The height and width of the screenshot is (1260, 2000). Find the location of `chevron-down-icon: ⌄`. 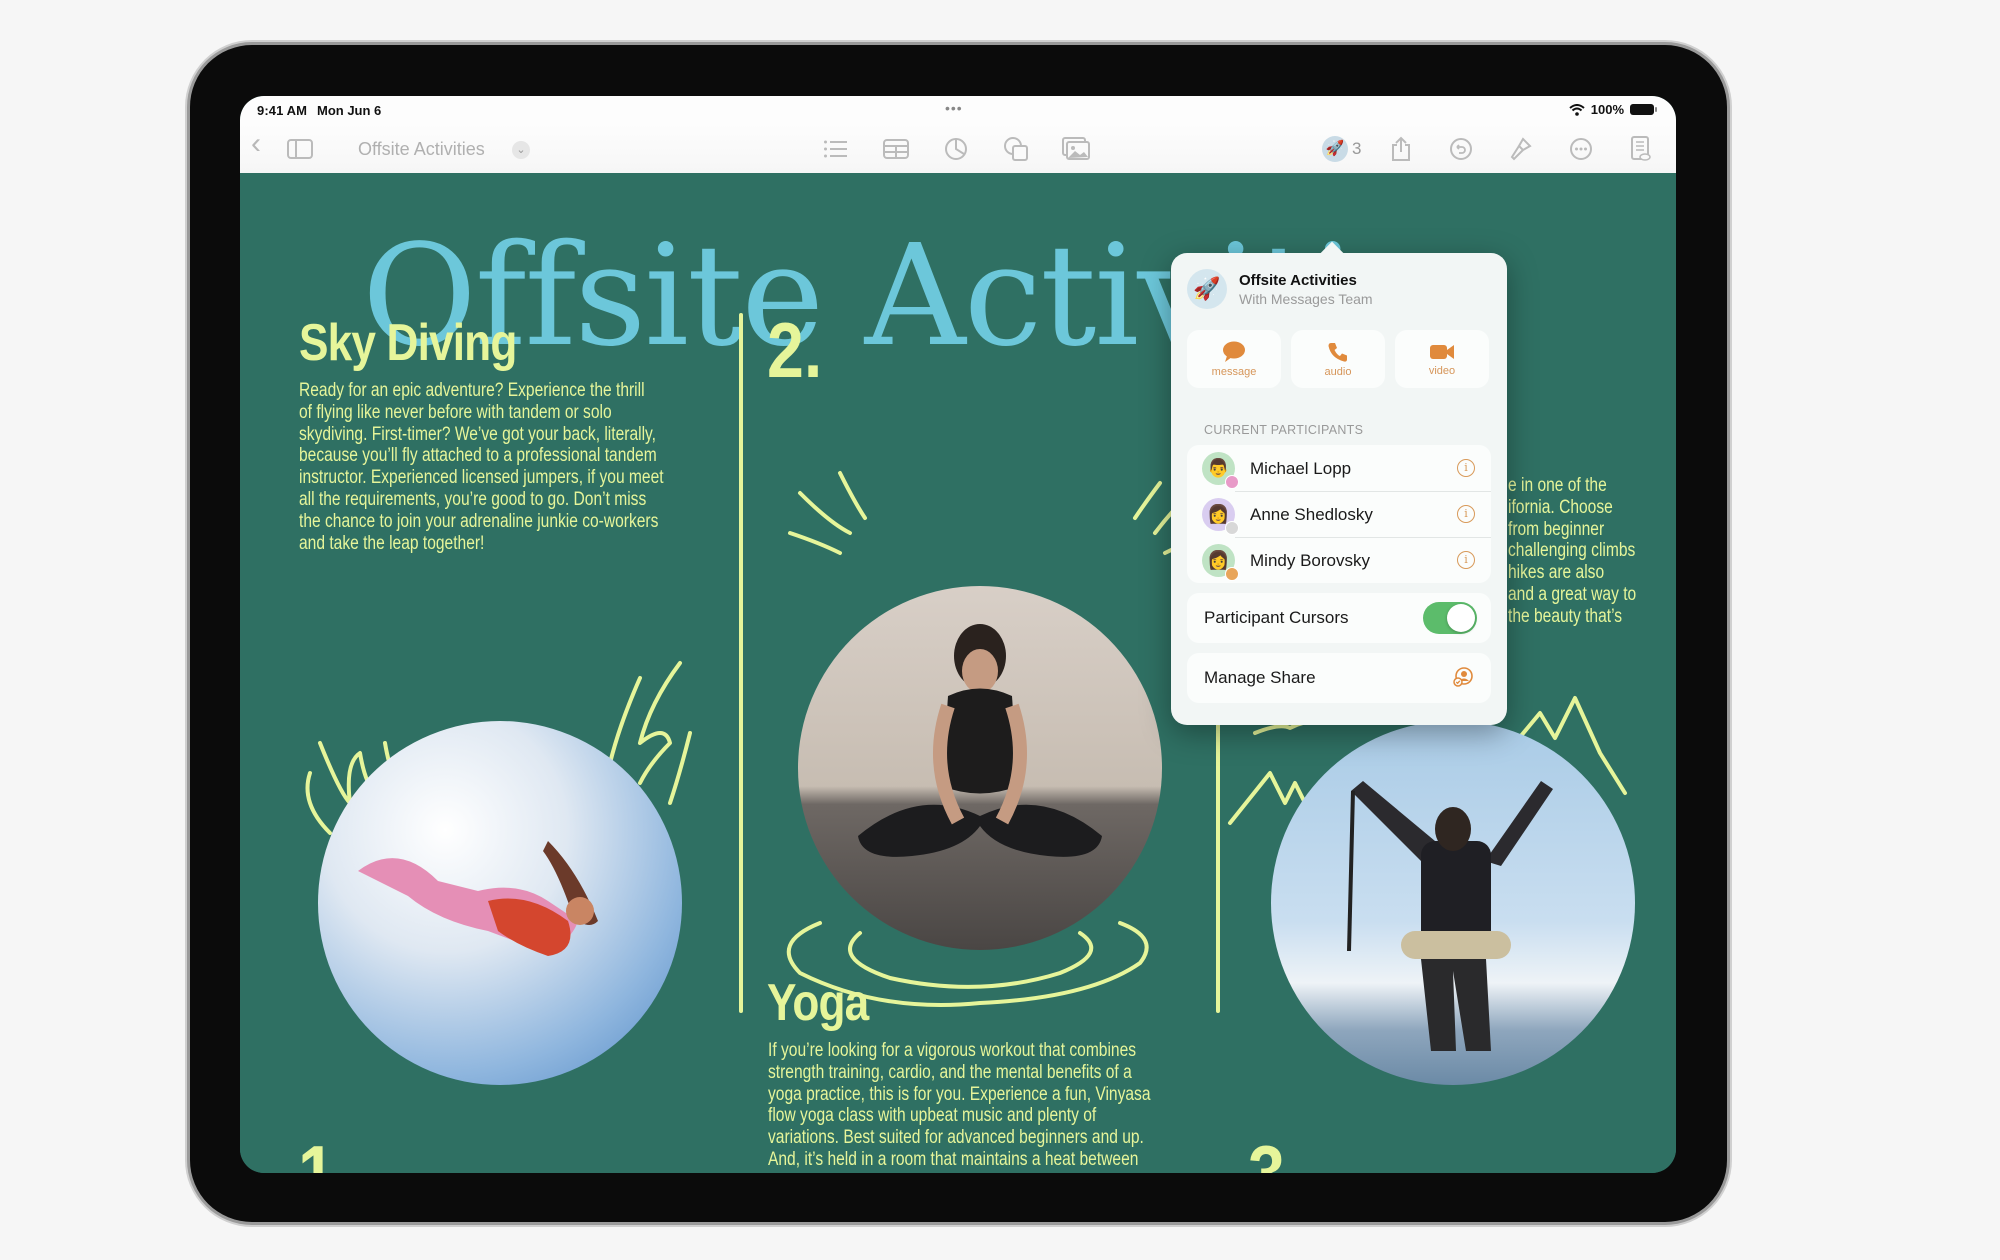

chevron-down-icon: ⌄ is located at coordinates (521, 150).